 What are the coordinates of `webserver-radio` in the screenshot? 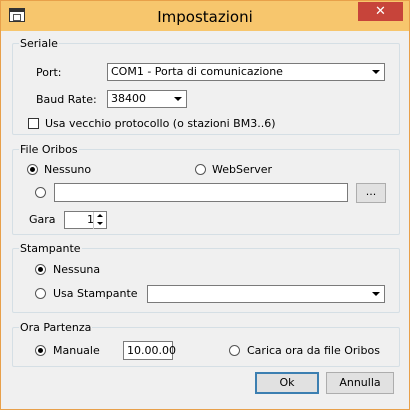 It's located at (200, 169).